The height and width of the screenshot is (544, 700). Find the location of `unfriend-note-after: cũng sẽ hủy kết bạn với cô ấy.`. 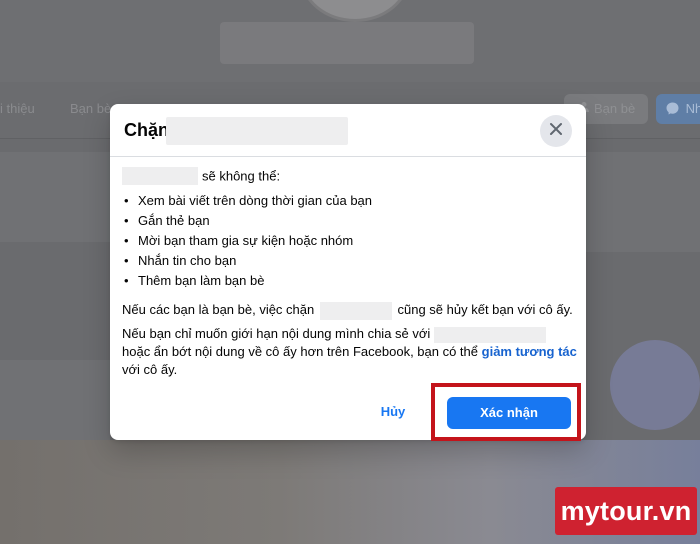

unfriend-note-after: cũng sẽ hủy kết bạn với cô ấy. is located at coordinates (485, 309).